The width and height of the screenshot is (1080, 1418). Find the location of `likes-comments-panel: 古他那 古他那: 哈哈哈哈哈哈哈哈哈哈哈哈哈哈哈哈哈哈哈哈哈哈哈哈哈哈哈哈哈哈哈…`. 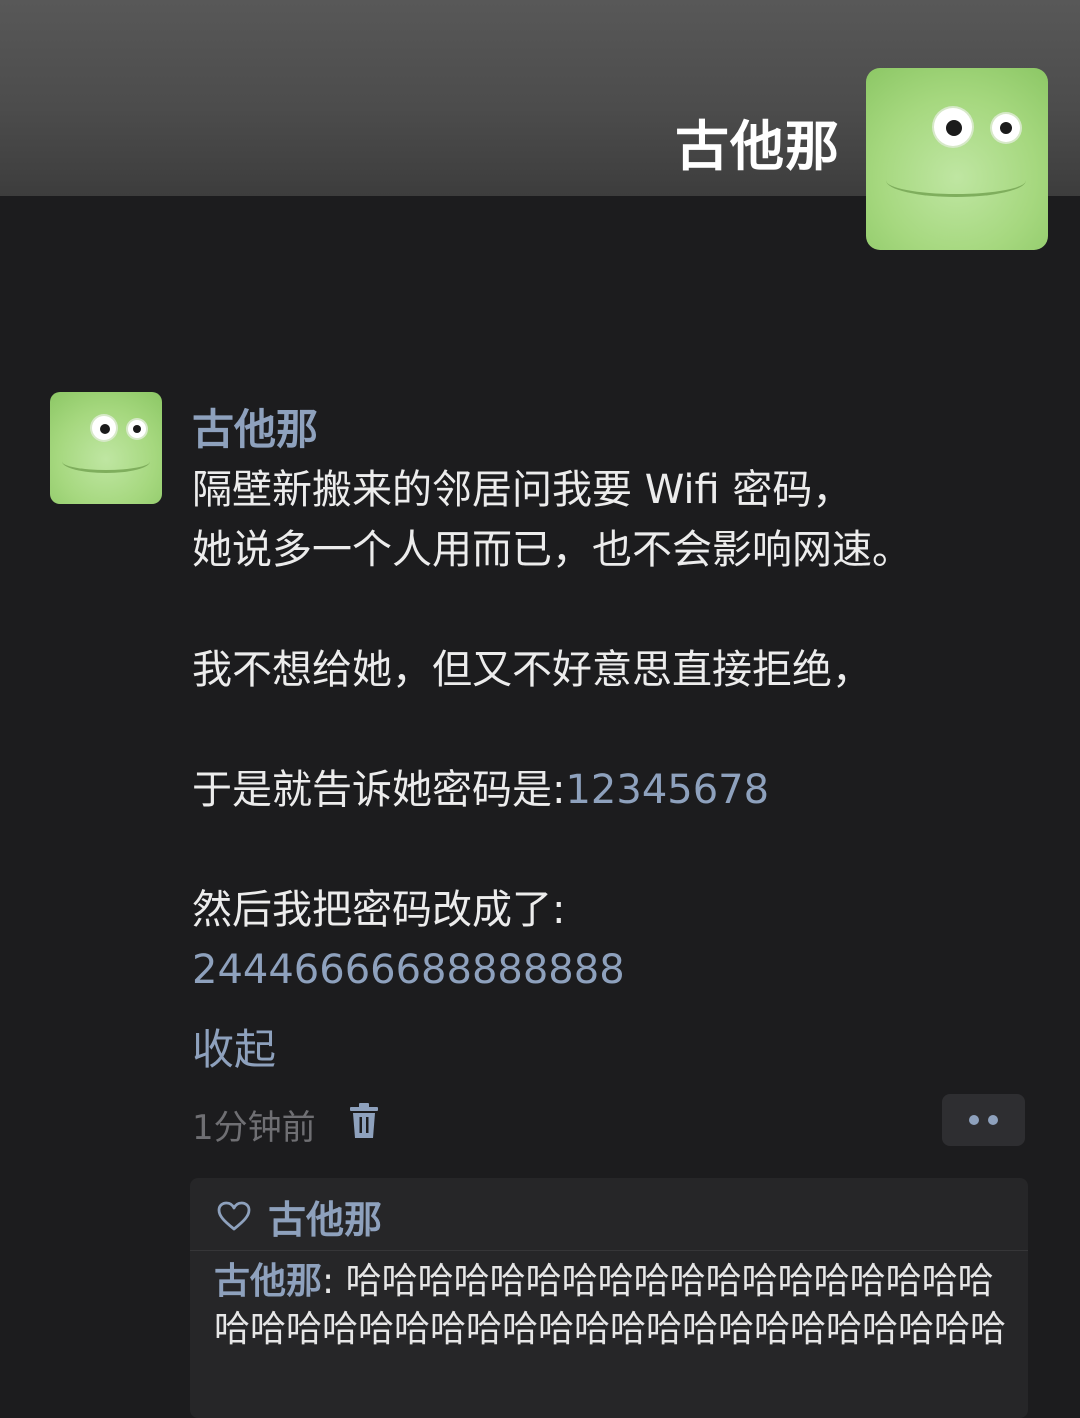

likes-comments-panel: 古他那 古他那: 哈哈哈哈哈哈哈哈哈哈哈哈哈哈哈哈哈哈哈哈哈哈哈哈哈哈哈哈哈哈哈… is located at coordinates (609, 1298).